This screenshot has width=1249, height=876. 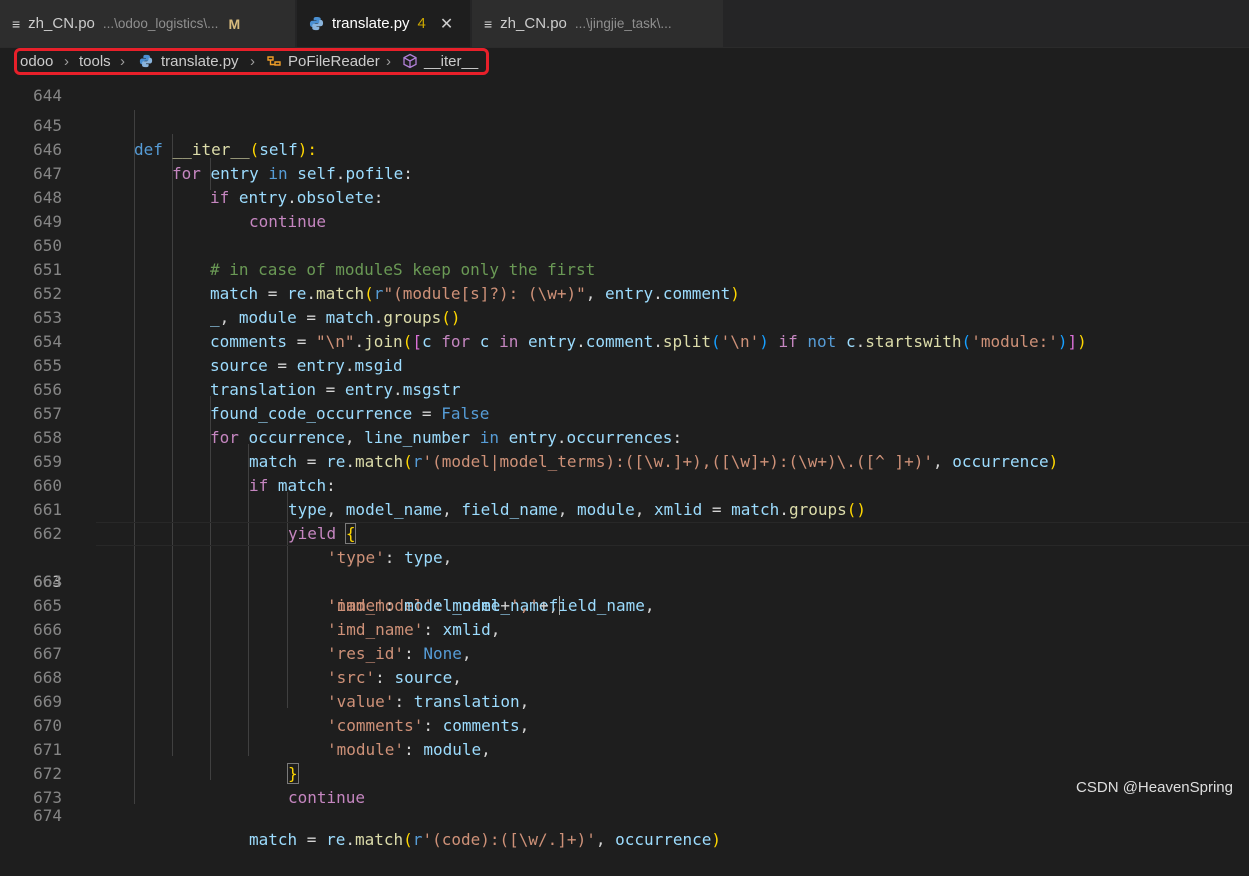 I want to click on code-line: 647 if entry.obsolete:, so click(x=624, y=172).